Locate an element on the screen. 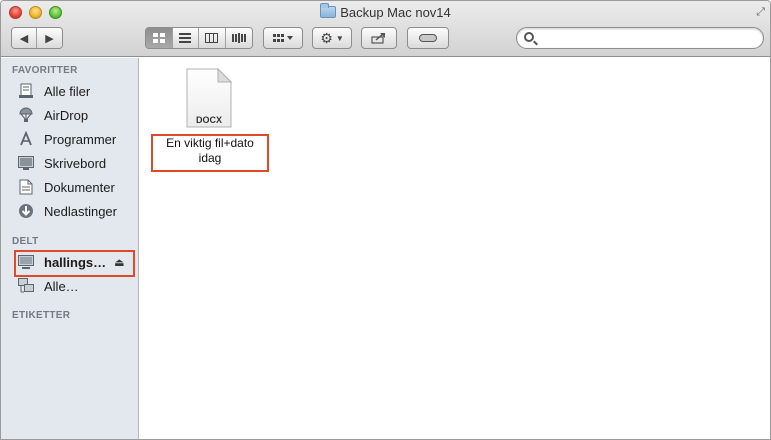 This screenshot has height=440, width=771. view-mode-control is located at coordinates (199, 38).